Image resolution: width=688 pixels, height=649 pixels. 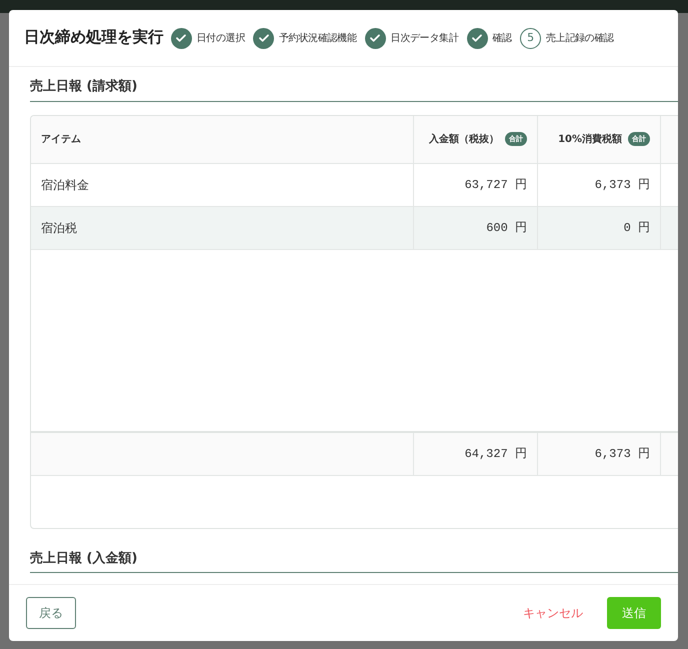 What do you see at coordinates (599, 185) in the screenshot?
I see `table-cell: 6,373 円` at bounding box center [599, 185].